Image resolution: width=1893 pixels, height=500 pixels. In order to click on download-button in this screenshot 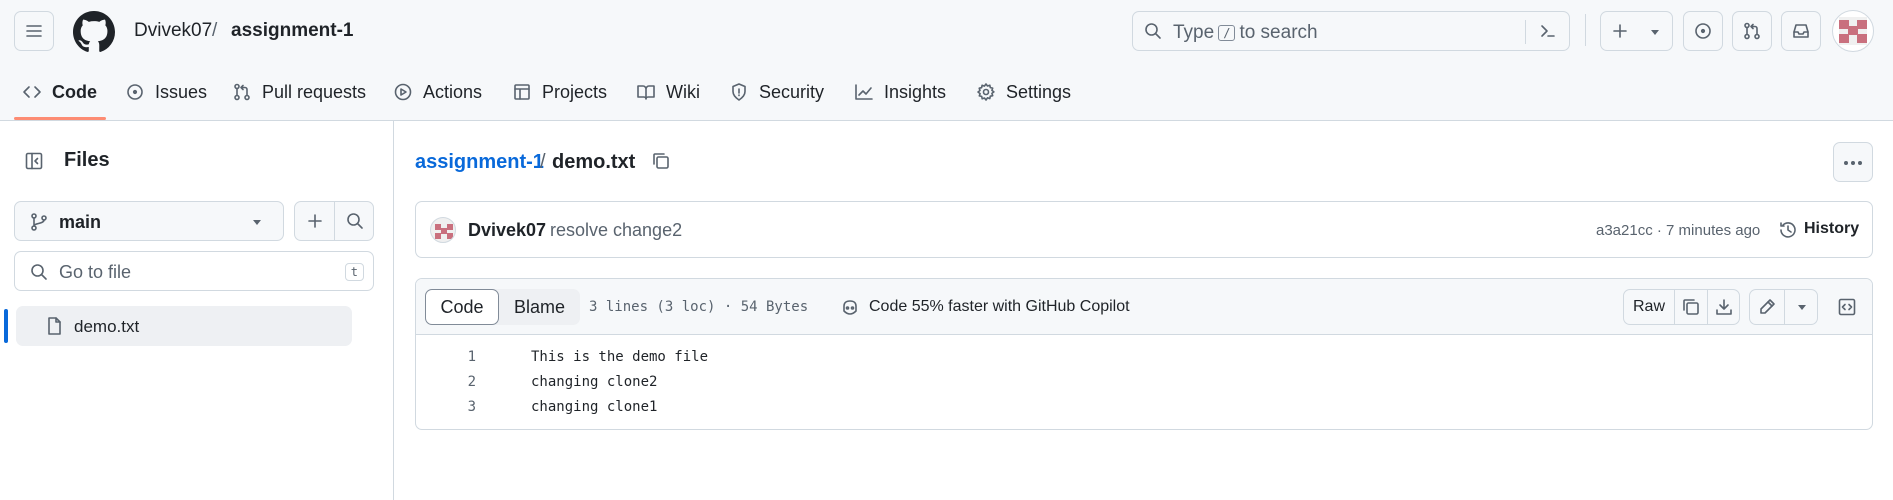, I will do `click(1724, 307)`.